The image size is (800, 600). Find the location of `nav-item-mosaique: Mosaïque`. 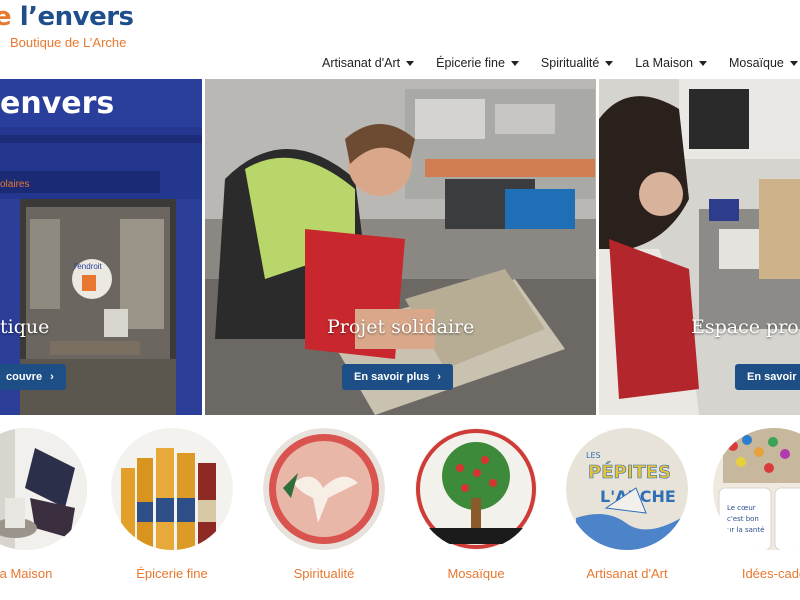

nav-item-mosaique: Mosaïque is located at coordinates (763, 63).